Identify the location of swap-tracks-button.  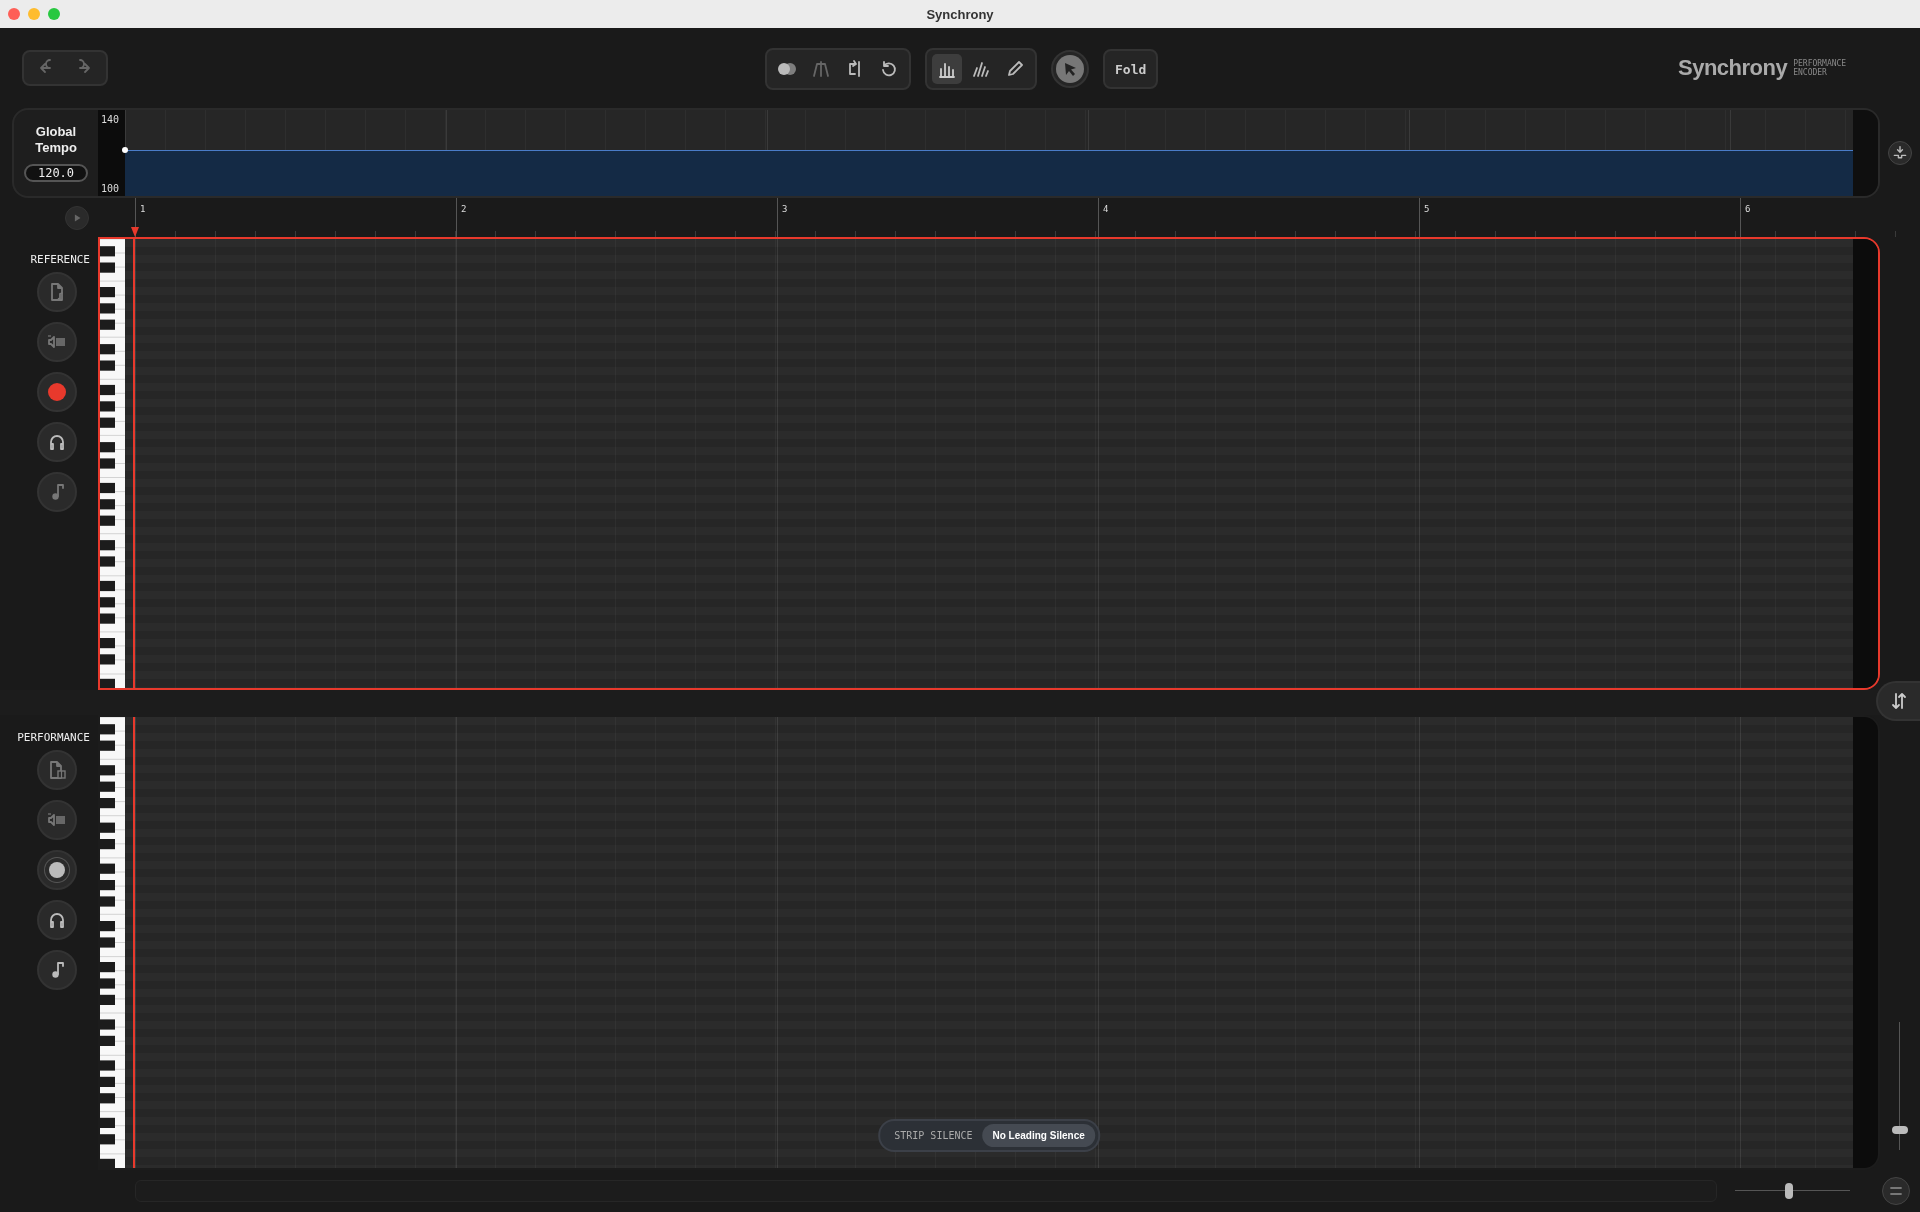
(1898, 701).